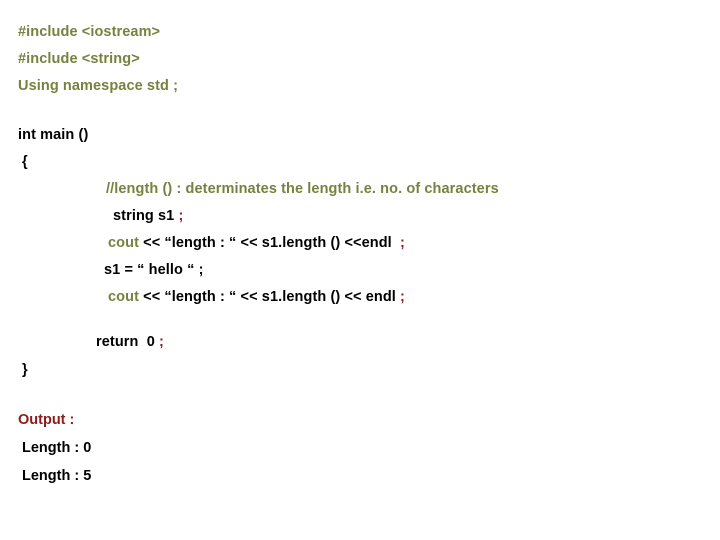  Describe the element at coordinates (98, 86) in the screenshot. I see `using-namespace-line: Using namespace std ;` at that location.